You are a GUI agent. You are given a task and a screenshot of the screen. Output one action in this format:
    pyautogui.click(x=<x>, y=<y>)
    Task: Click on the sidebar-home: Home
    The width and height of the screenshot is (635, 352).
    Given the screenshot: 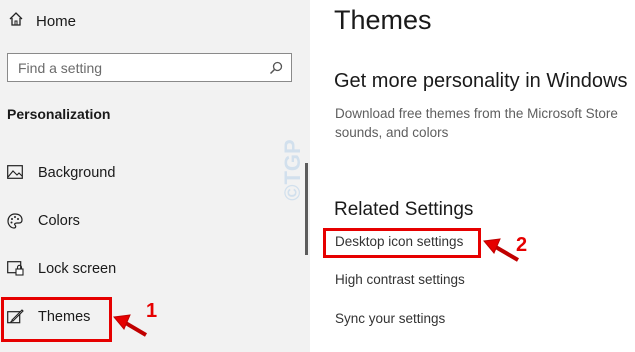 What is the action you would take?
    pyautogui.click(x=42, y=21)
    